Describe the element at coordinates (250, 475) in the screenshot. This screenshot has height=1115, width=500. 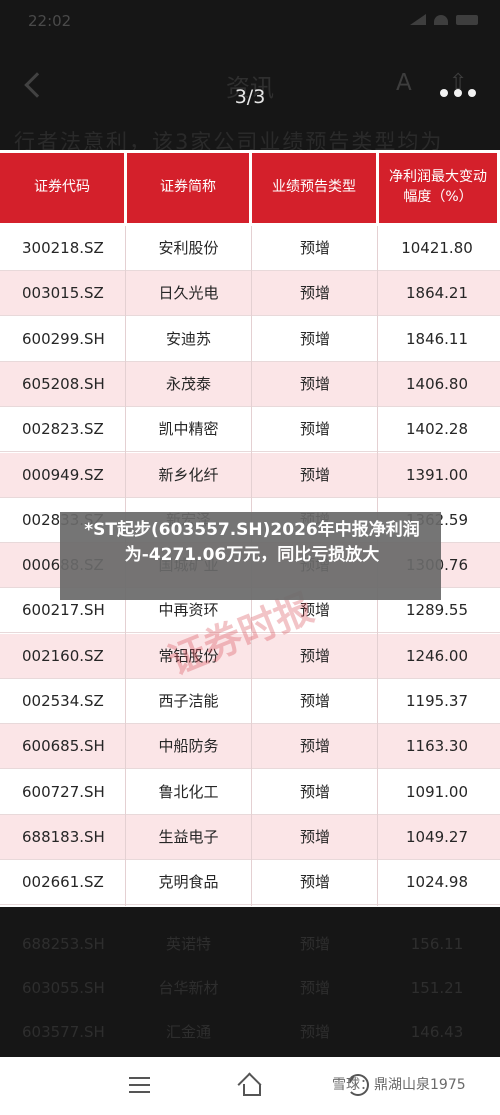
I see `table-row: 000949.SZ 新乡化纤 预增 1391.00` at that location.